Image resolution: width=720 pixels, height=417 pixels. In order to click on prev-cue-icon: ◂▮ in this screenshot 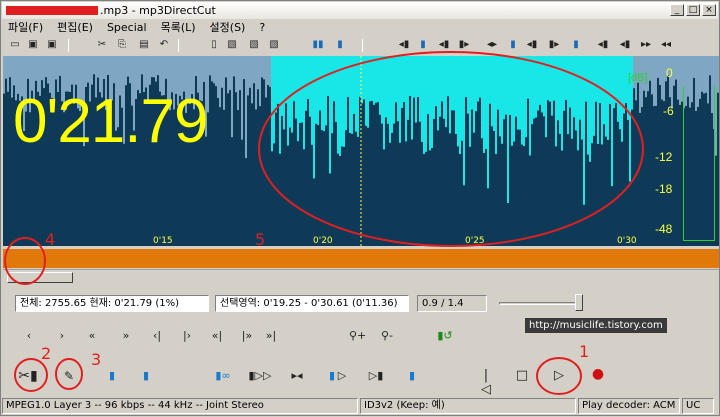, I will do `click(444, 45)`.